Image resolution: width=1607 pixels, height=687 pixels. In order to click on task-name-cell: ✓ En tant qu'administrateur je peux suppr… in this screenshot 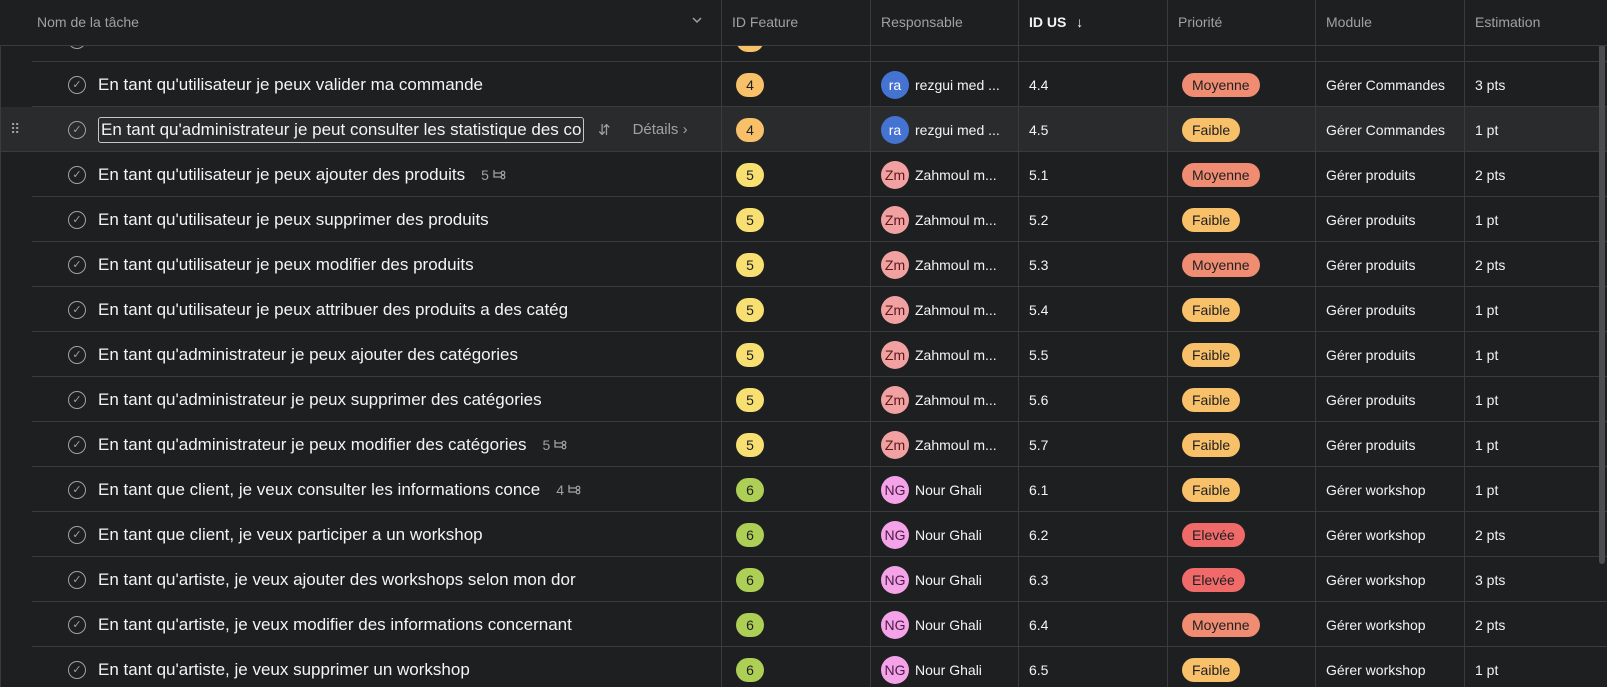, I will do `click(361, 399)`.